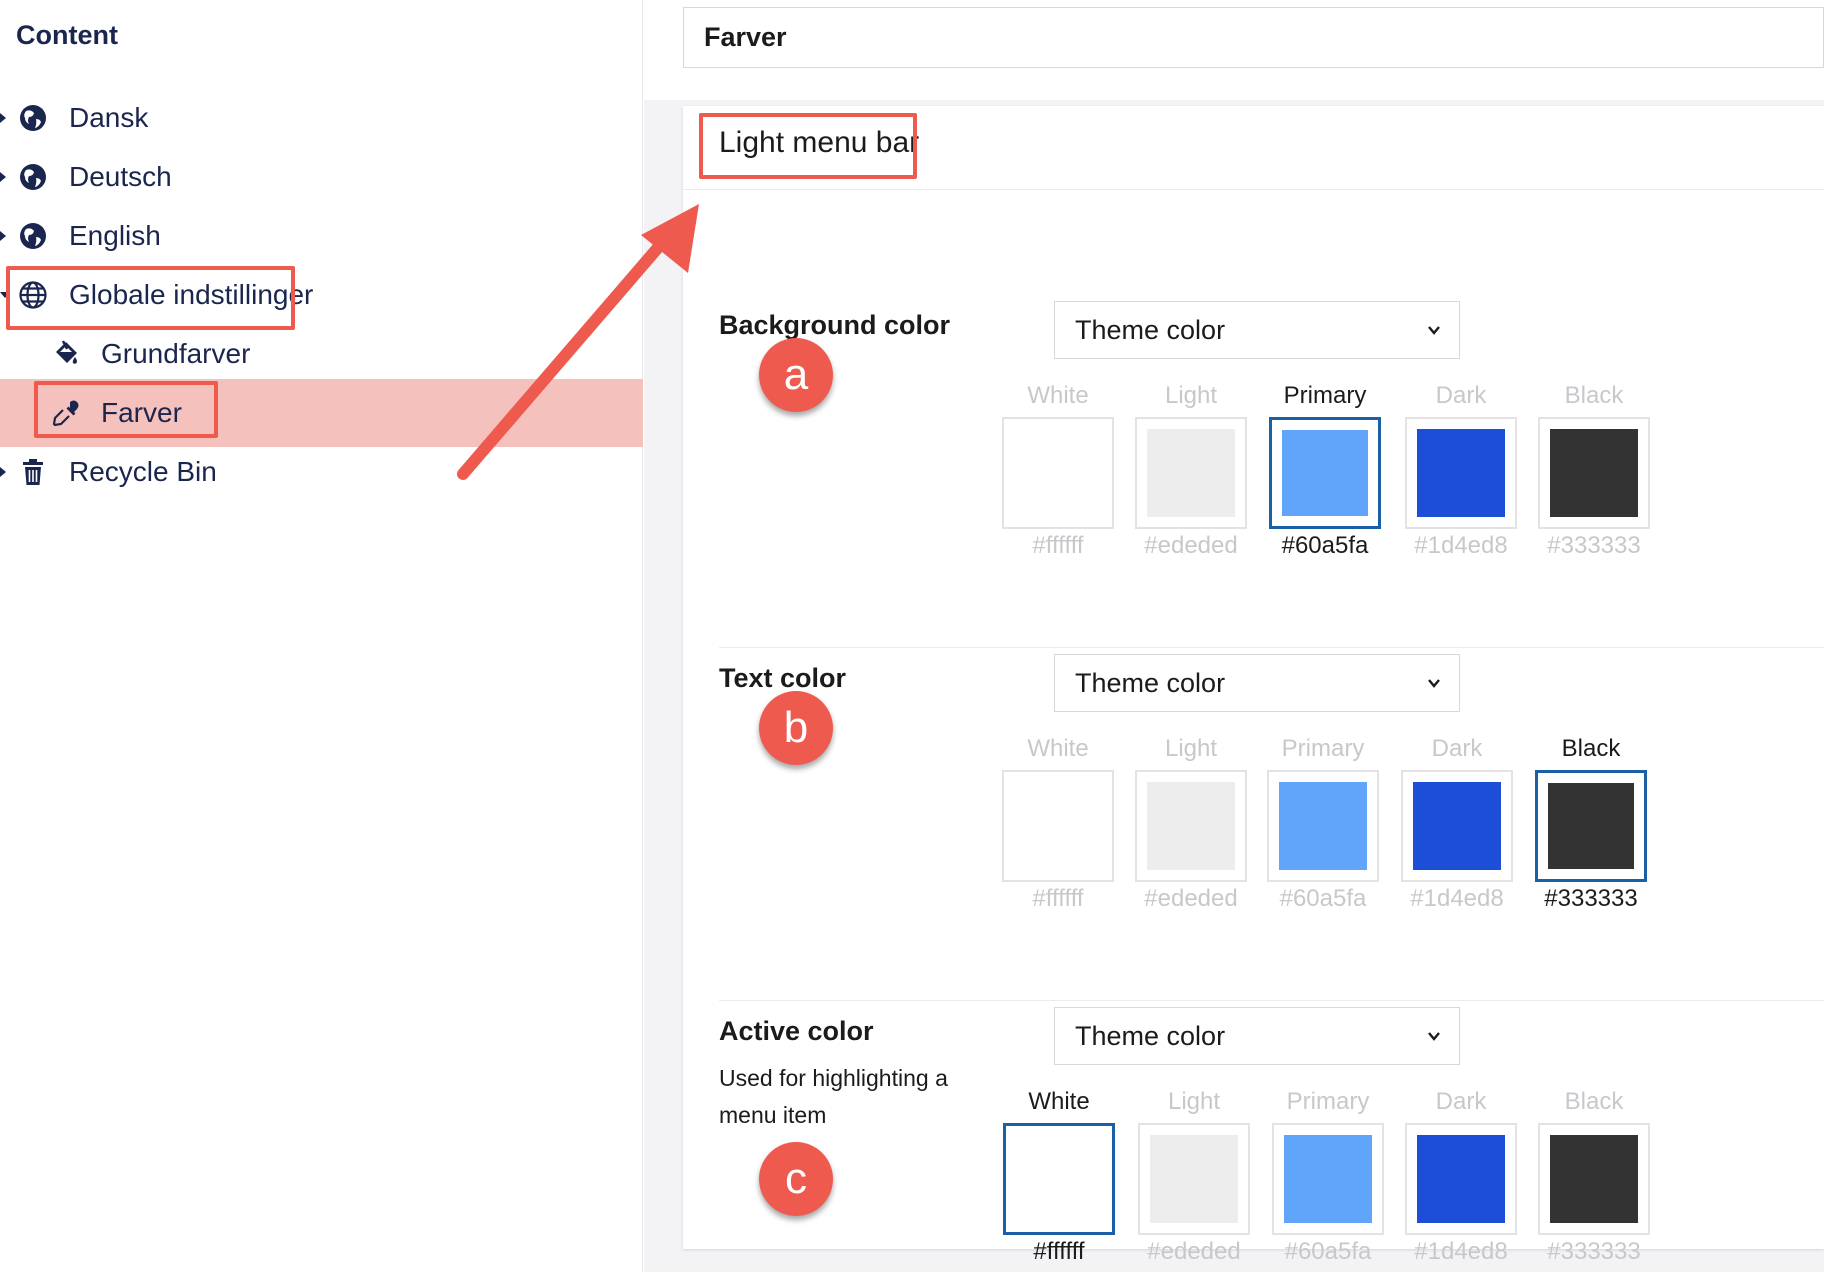  I want to click on editor-header: Farver, so click(1234, 50).